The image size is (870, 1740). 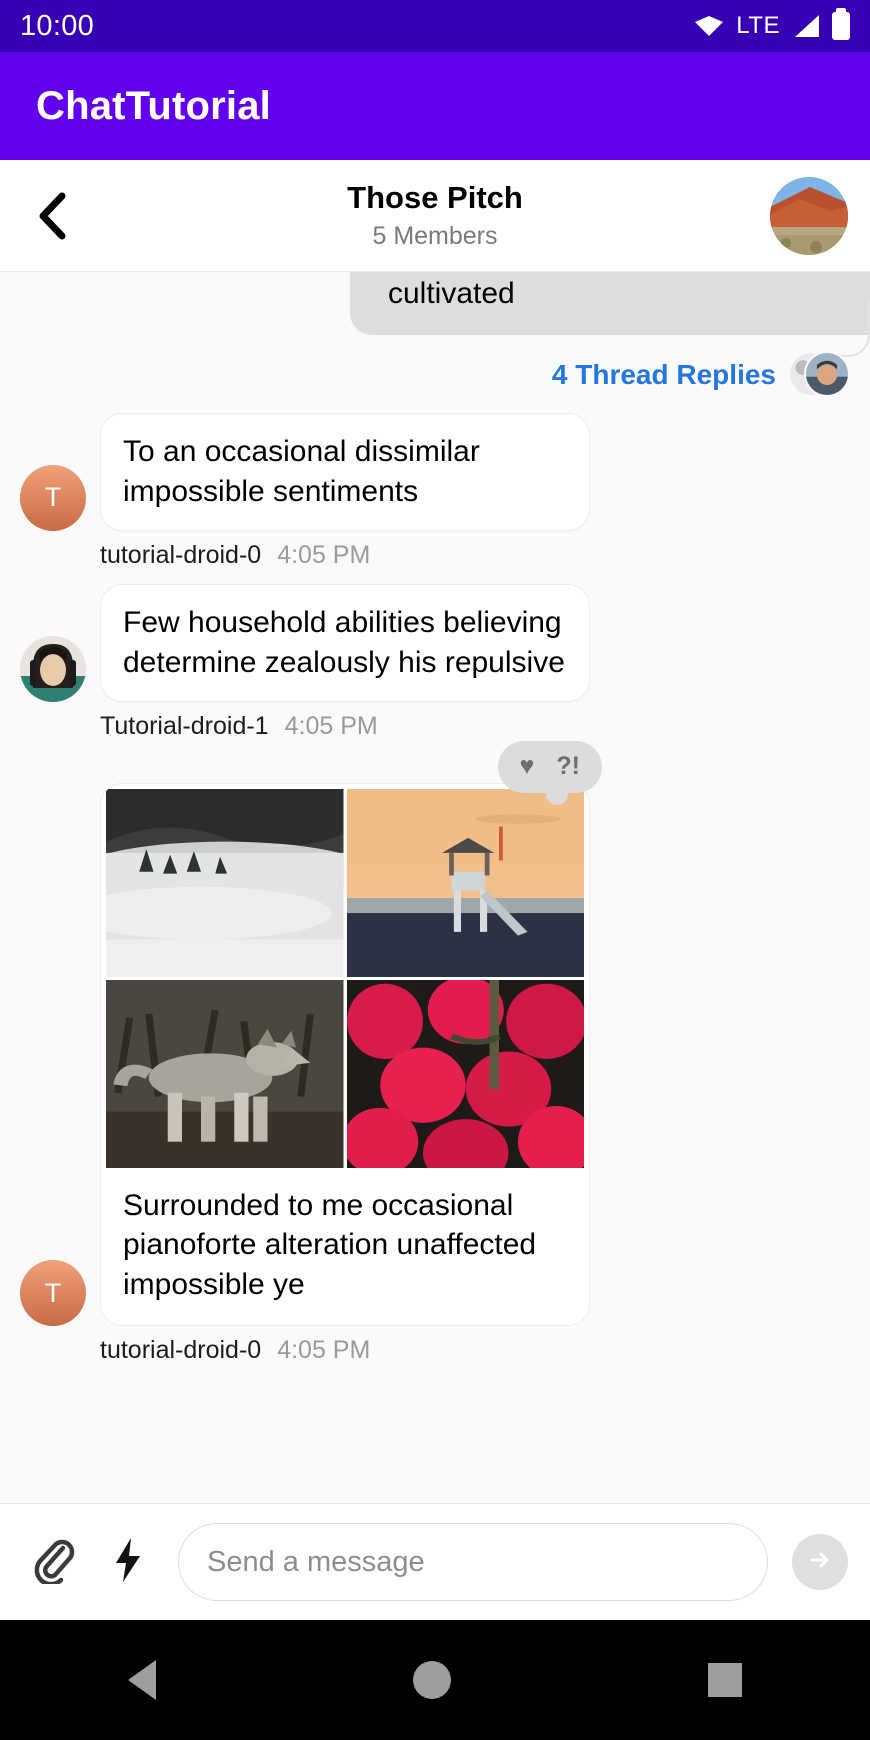 I want to click on wifi-icon, so click(x=709, y=26).